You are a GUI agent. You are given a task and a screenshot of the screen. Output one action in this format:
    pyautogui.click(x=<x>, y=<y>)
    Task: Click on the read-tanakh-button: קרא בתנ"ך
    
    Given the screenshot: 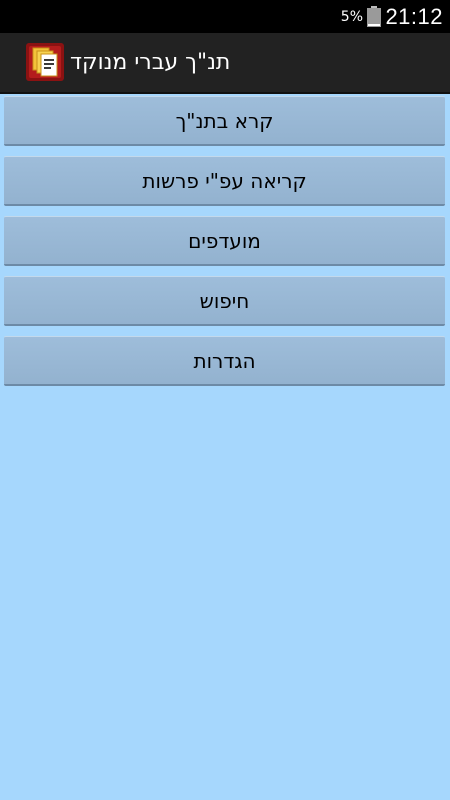 What is the action you would take?
    pyautogui.click(x=224, y=121)
    